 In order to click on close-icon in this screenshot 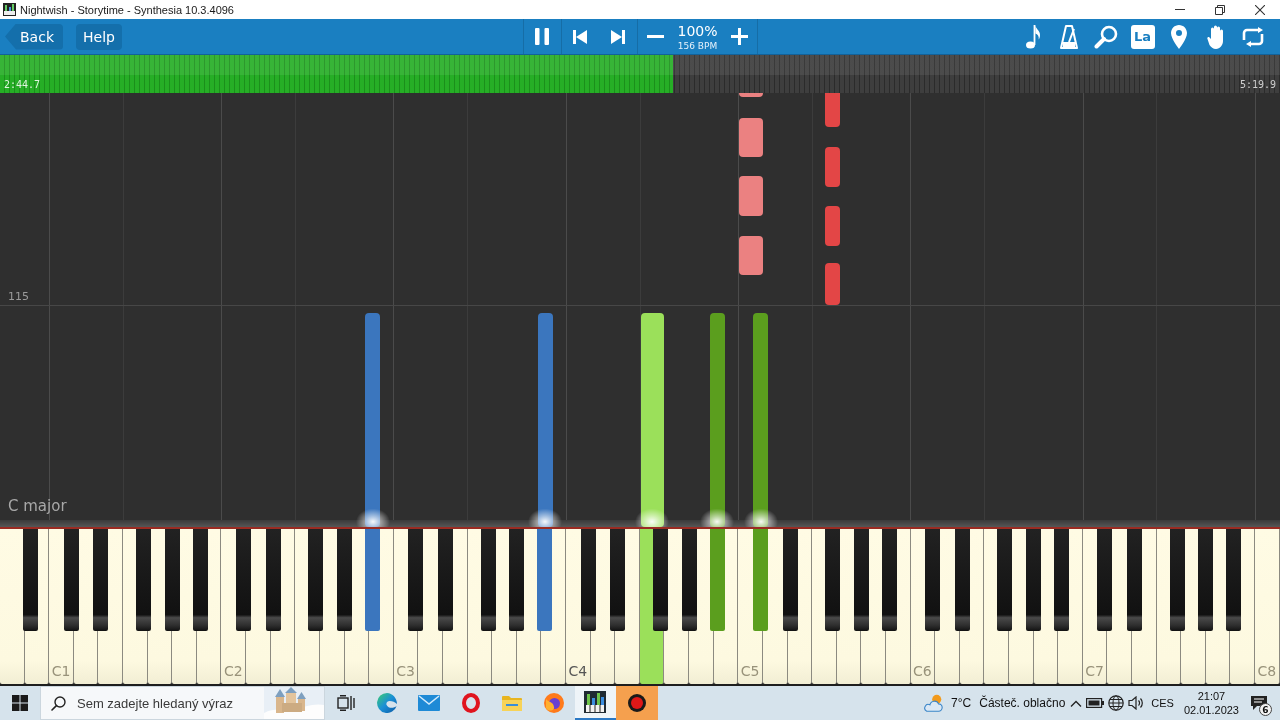, I will do `click(1260, 9)`.